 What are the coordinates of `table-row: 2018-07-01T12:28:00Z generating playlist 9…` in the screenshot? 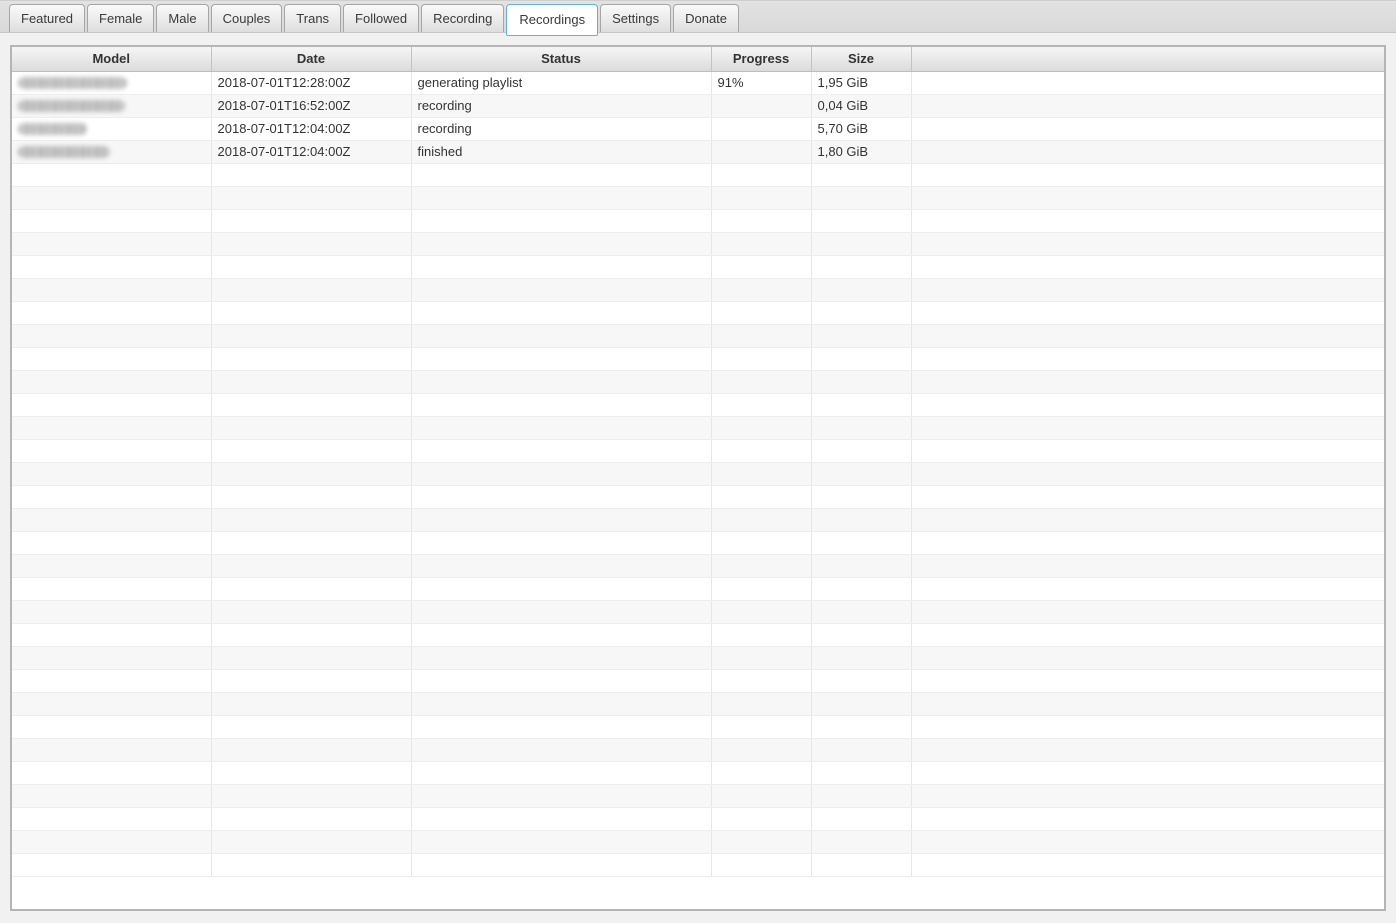 It's located at (698, 83).